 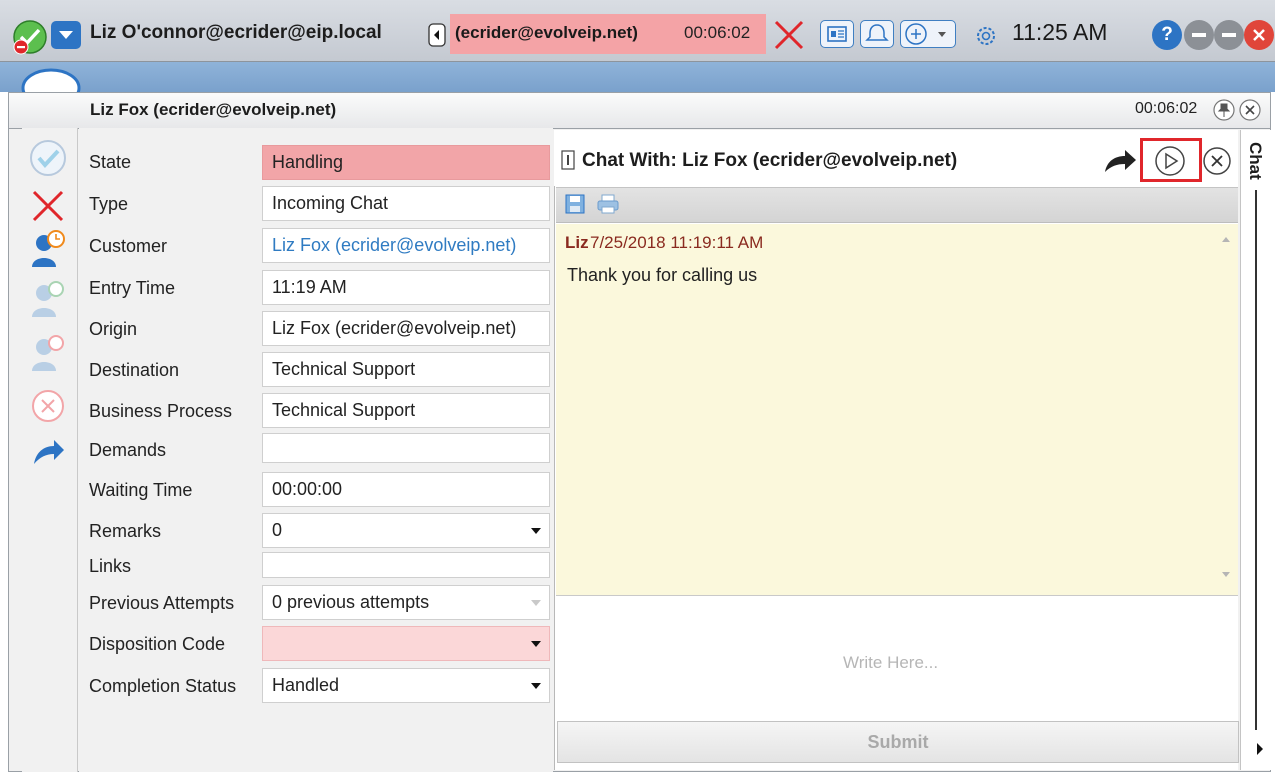 What do you see at coordinates (1255, 161) in the screenshot?
I see `chat-side-tab-label: Chat` at bounding box center [1255, 161].